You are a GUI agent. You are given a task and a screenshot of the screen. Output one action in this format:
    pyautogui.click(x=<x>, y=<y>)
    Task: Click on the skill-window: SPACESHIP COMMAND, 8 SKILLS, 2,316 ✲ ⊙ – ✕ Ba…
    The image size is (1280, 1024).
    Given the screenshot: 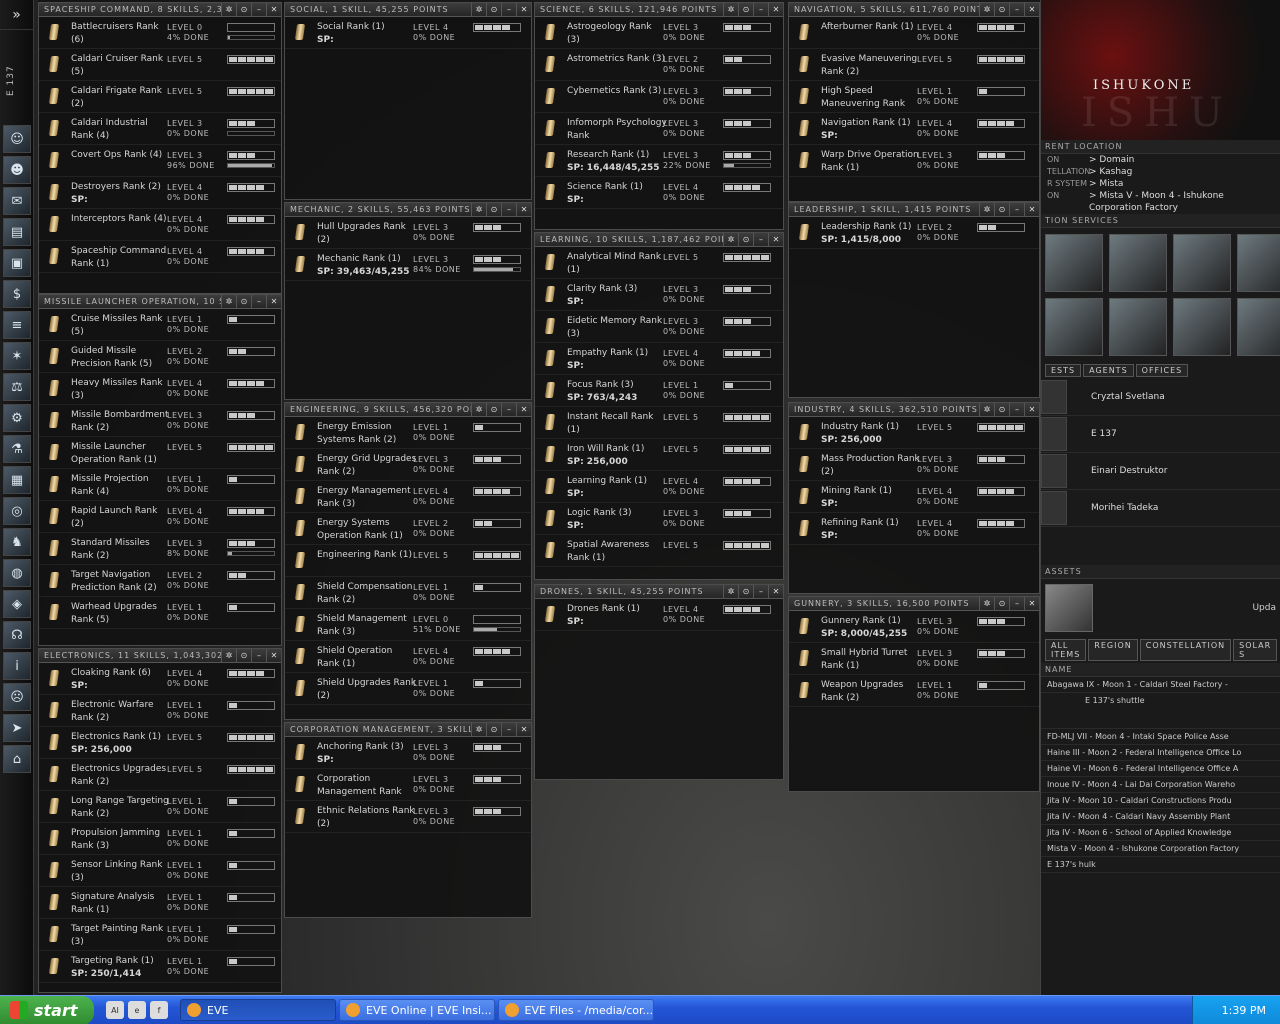 What is the action you would take?
    pyautogui.click(x=160, y=148)
    